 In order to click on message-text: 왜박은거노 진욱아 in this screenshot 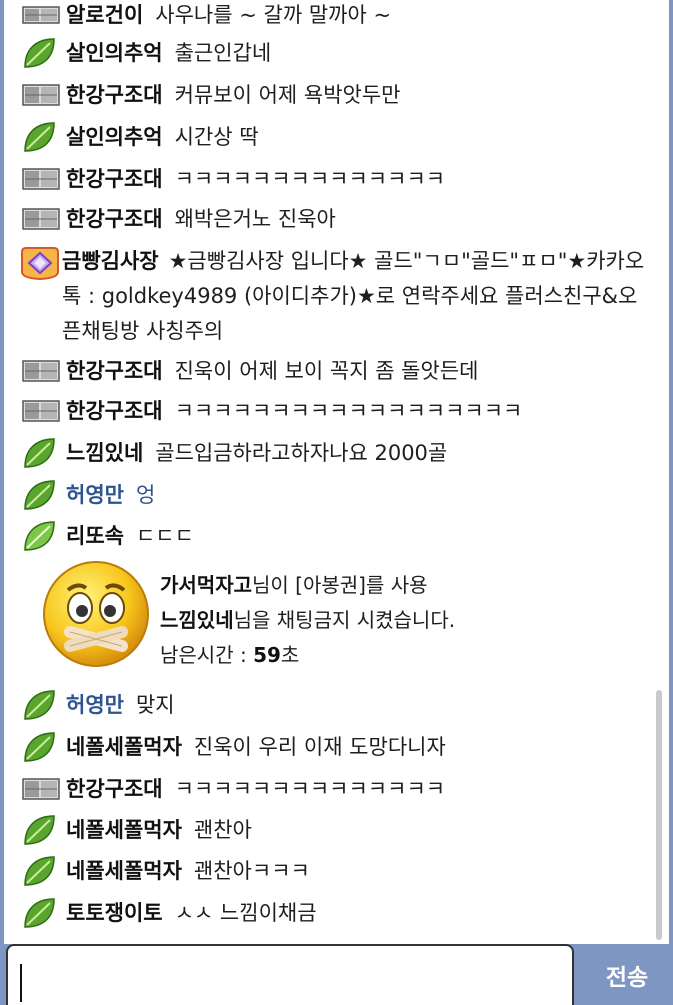, I will do `click(255, 219)`.